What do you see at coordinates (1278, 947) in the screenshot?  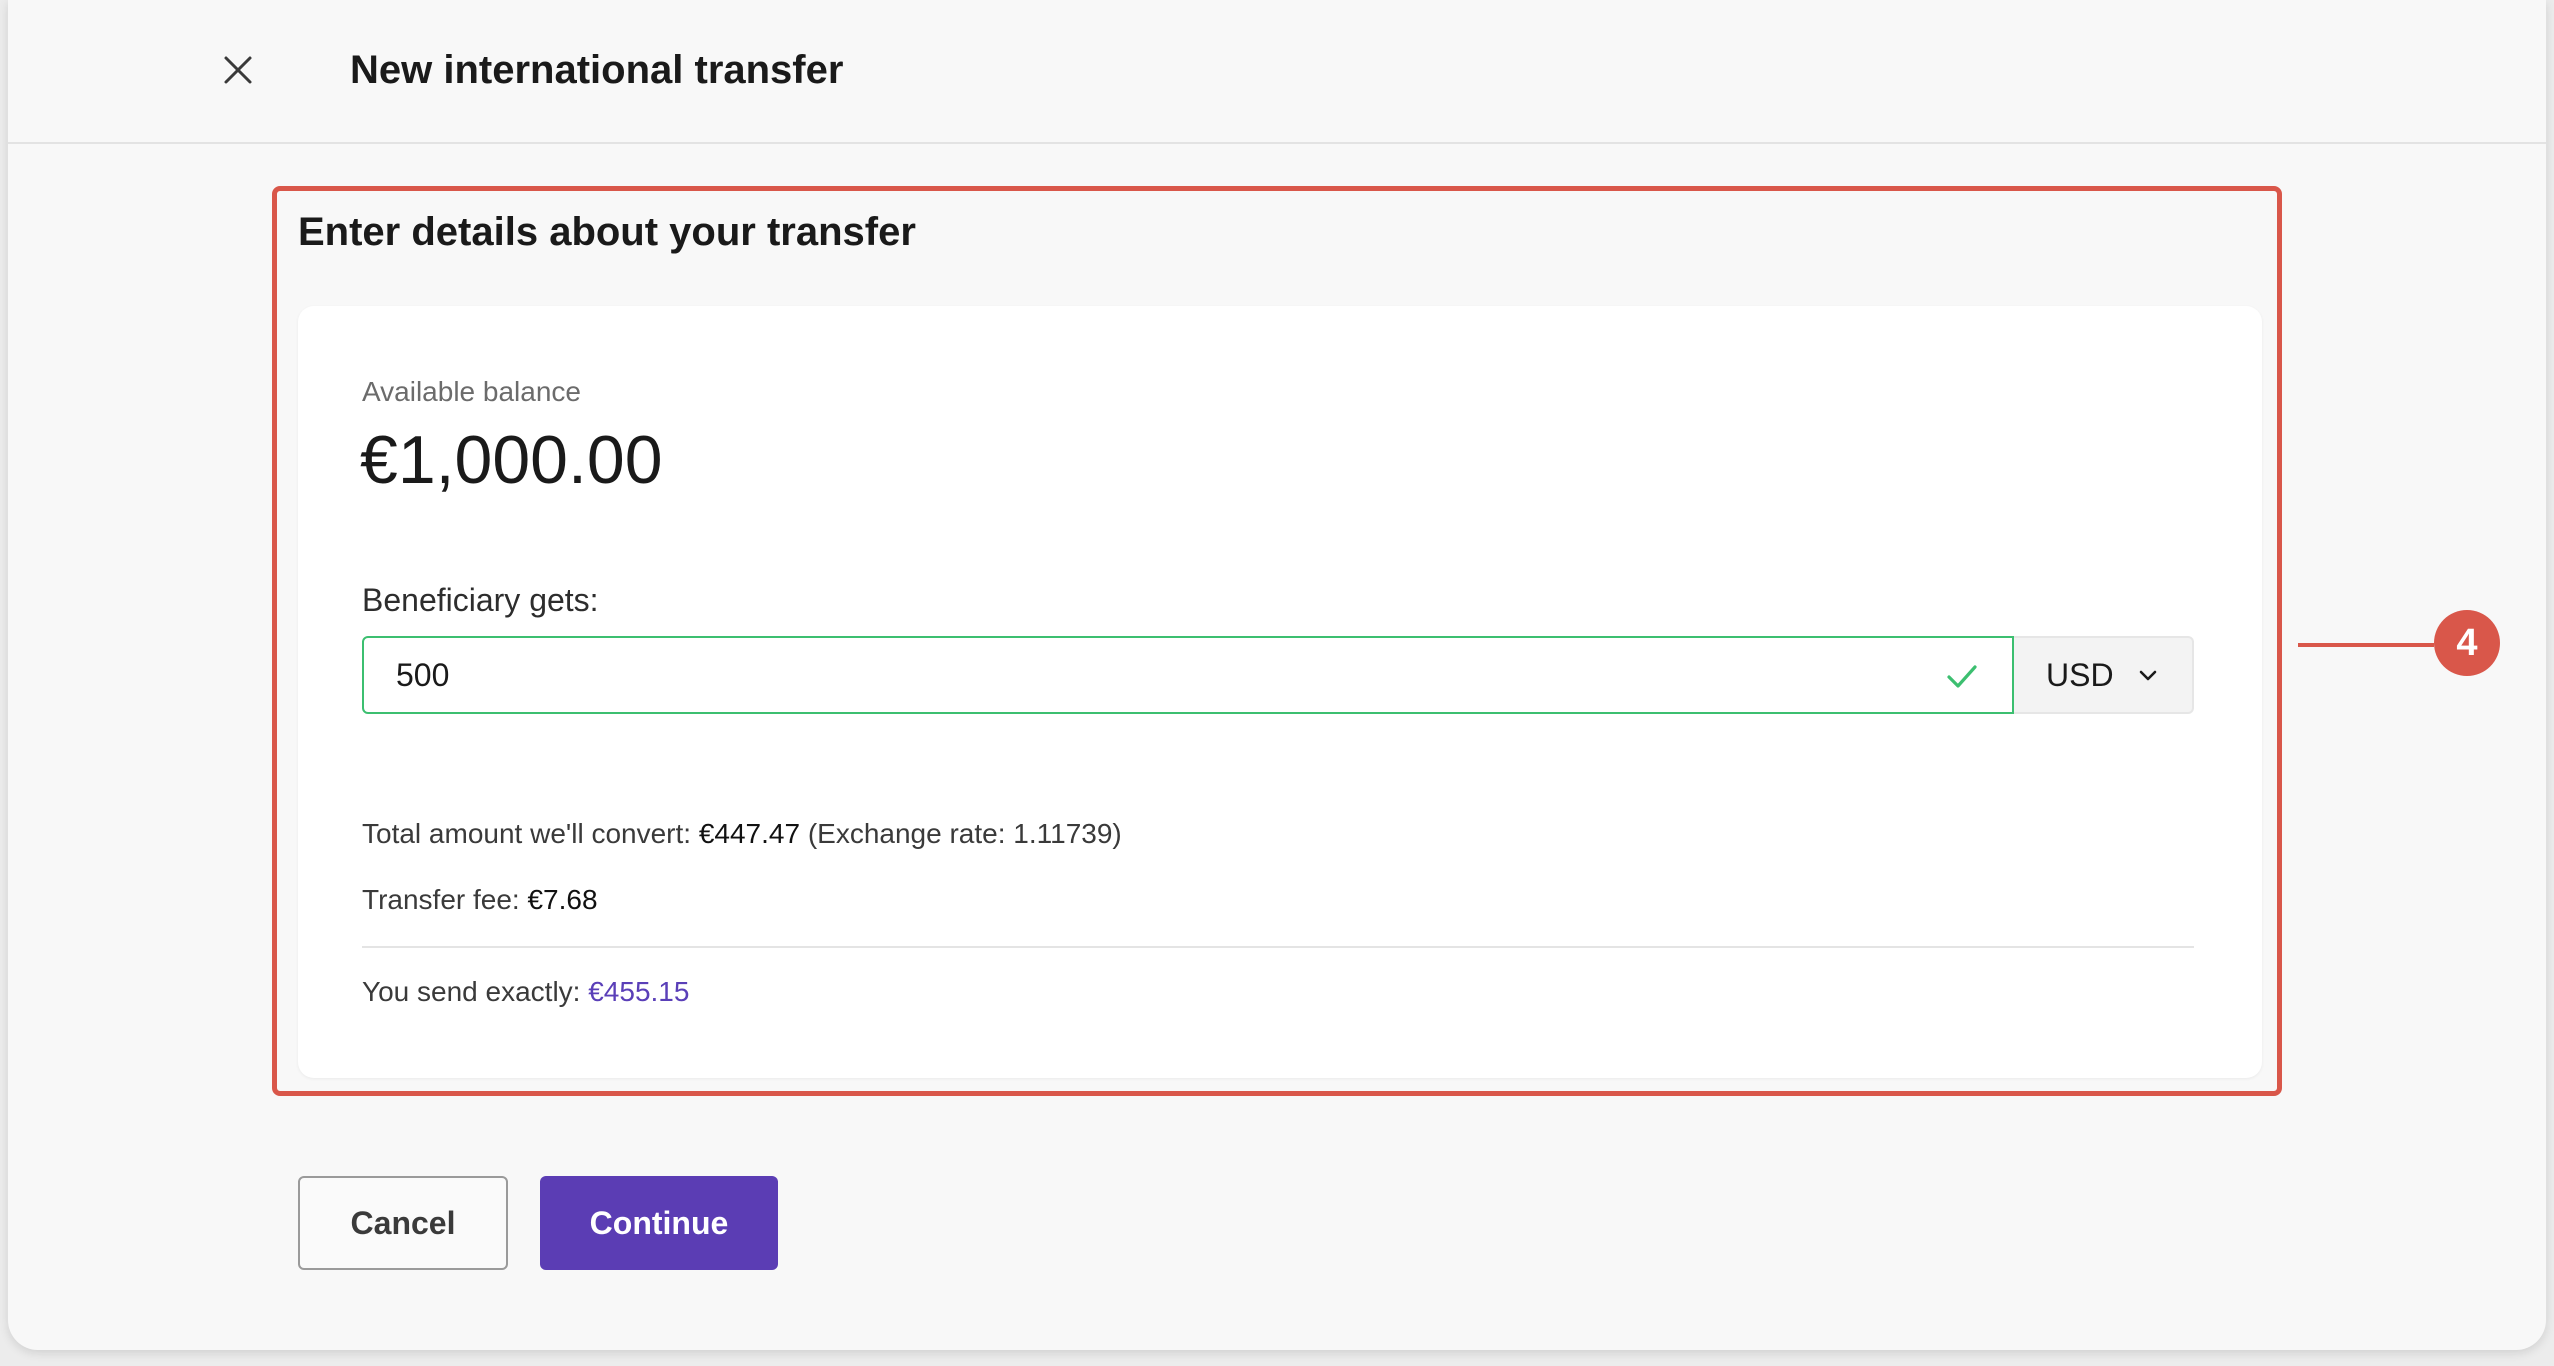 I see `summary-divider` at bounding box center [1278, 947].